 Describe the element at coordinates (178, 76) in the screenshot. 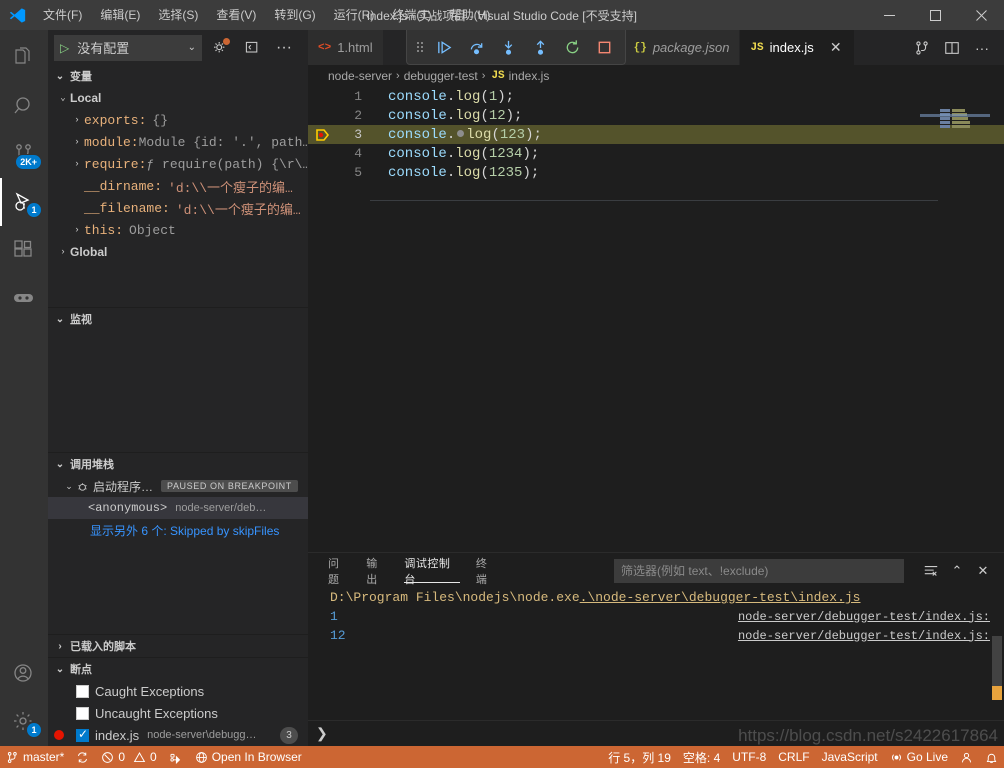

I see `variables-section-header: ⌄ 变量` at that location.